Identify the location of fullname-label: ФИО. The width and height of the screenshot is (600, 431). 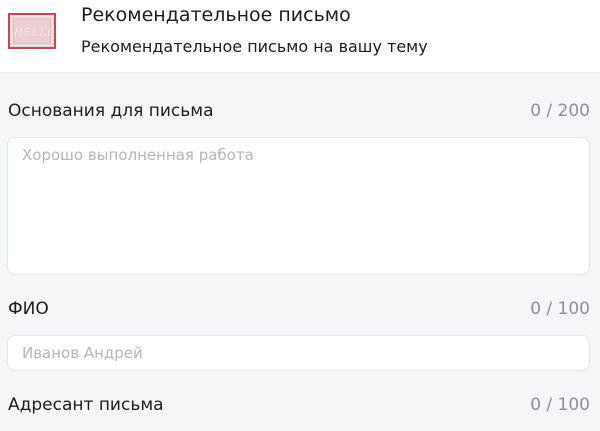
(28, 309).